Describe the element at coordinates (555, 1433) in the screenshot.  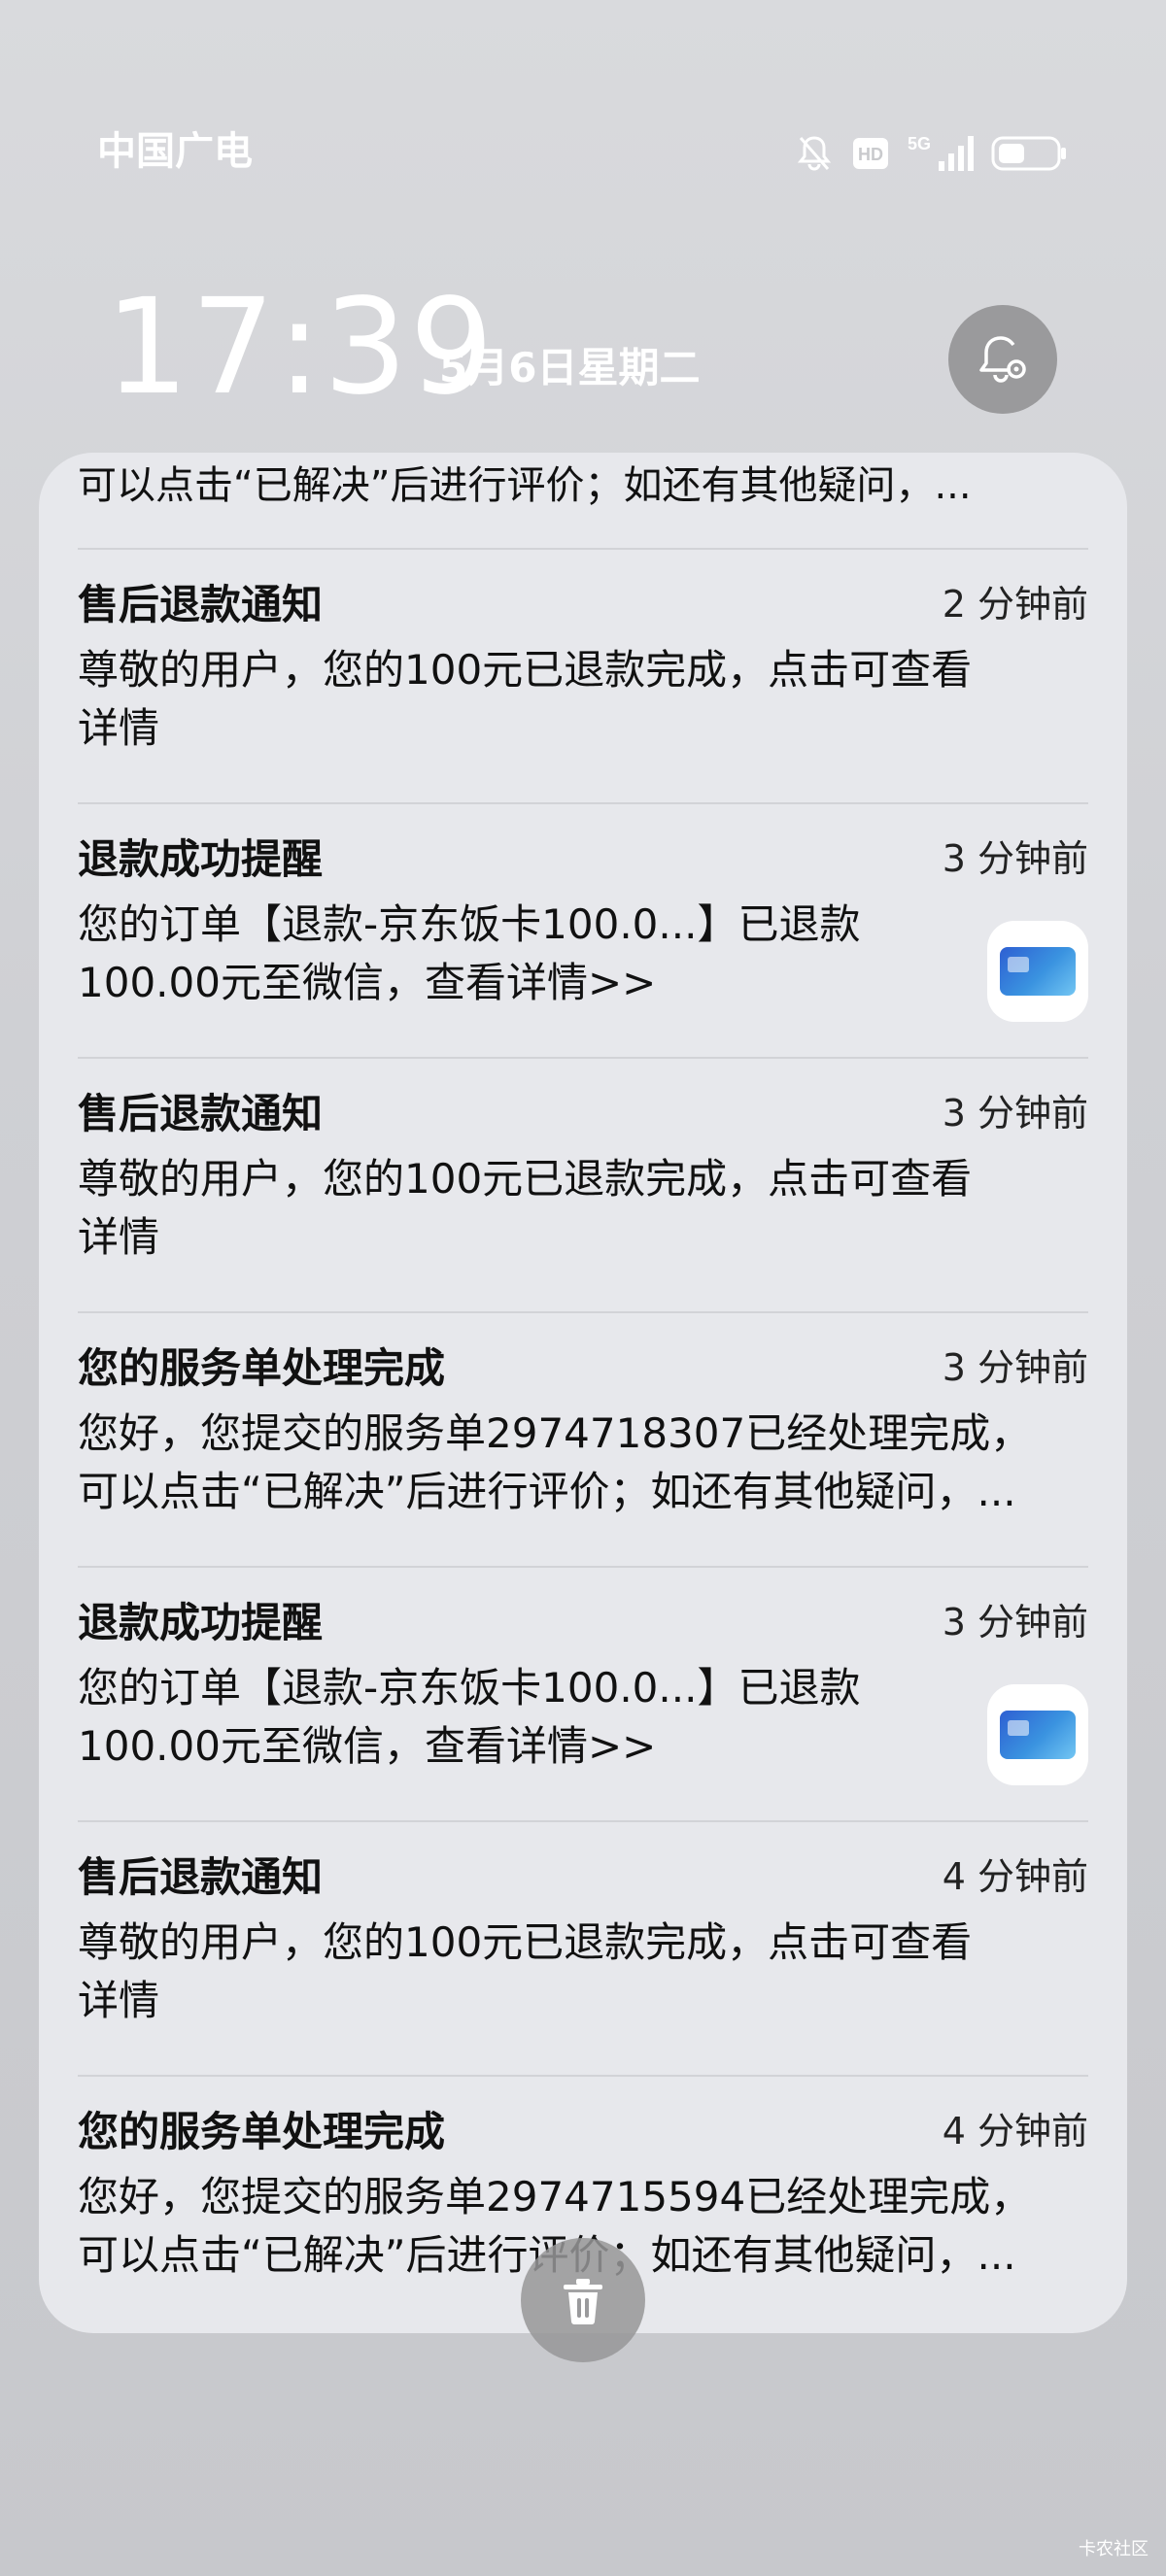
I see `notification-body-line: 您好，您提交的服务单2974718307已经处理完成，` at that location.